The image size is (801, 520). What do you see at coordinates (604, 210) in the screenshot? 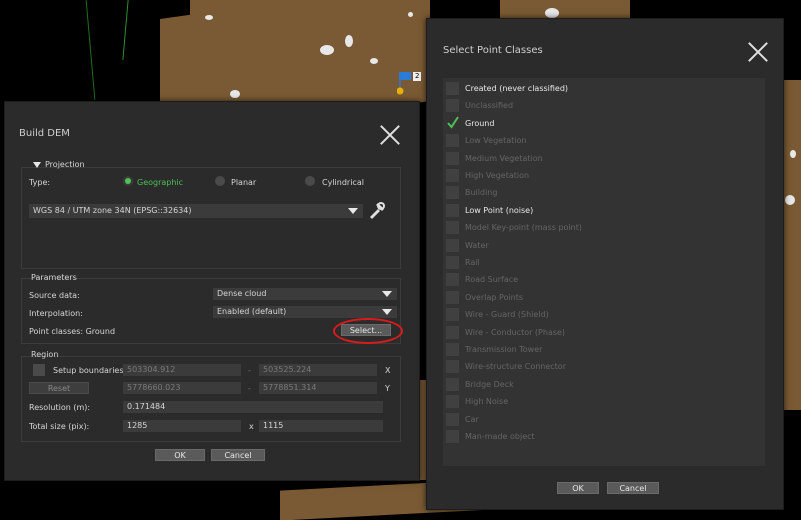
I see `point-class-item: Low Point (noise)` at bounding box center [604, 210].